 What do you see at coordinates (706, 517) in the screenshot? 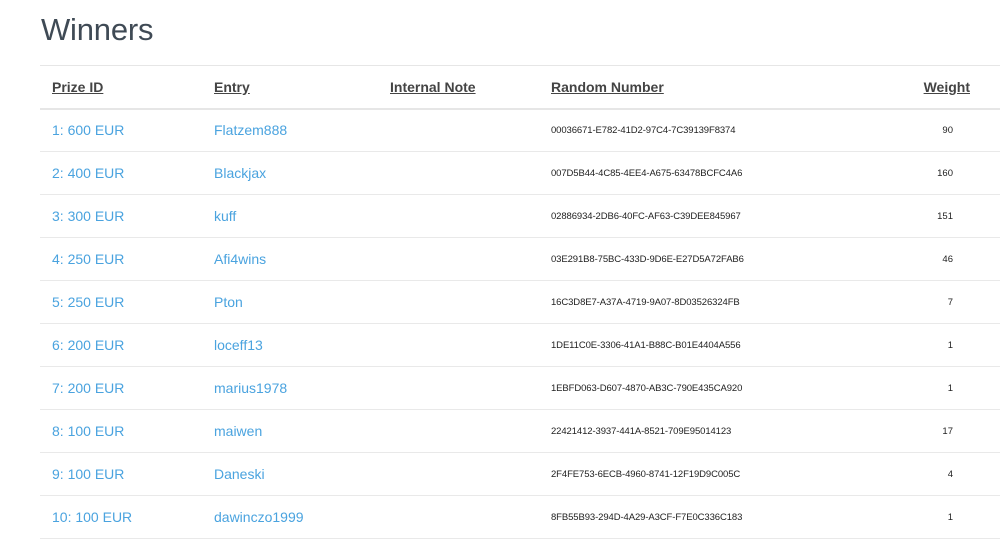
I see `random-number-cell: 8FB55B93-294D-4A29-A3CF-F7E0C336C183` at bounding box center [706, 517].